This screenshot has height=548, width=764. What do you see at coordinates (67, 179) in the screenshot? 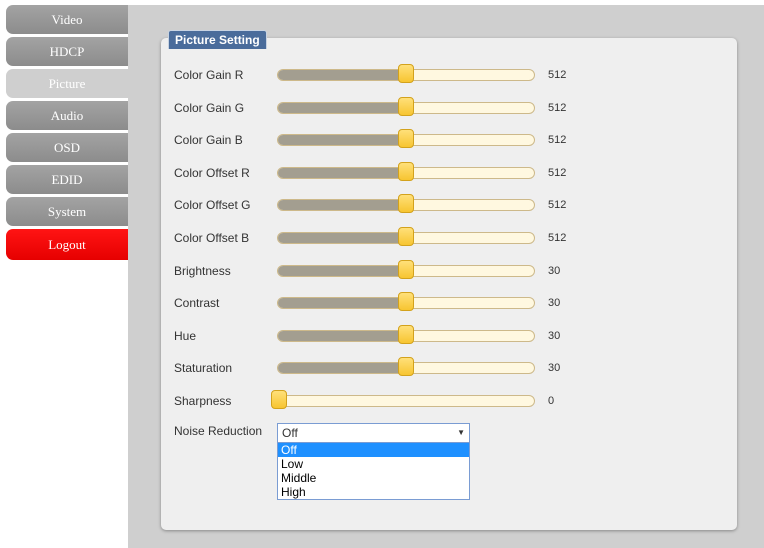
I see `nav-edid: EDID` at bounding box center [67, 179].